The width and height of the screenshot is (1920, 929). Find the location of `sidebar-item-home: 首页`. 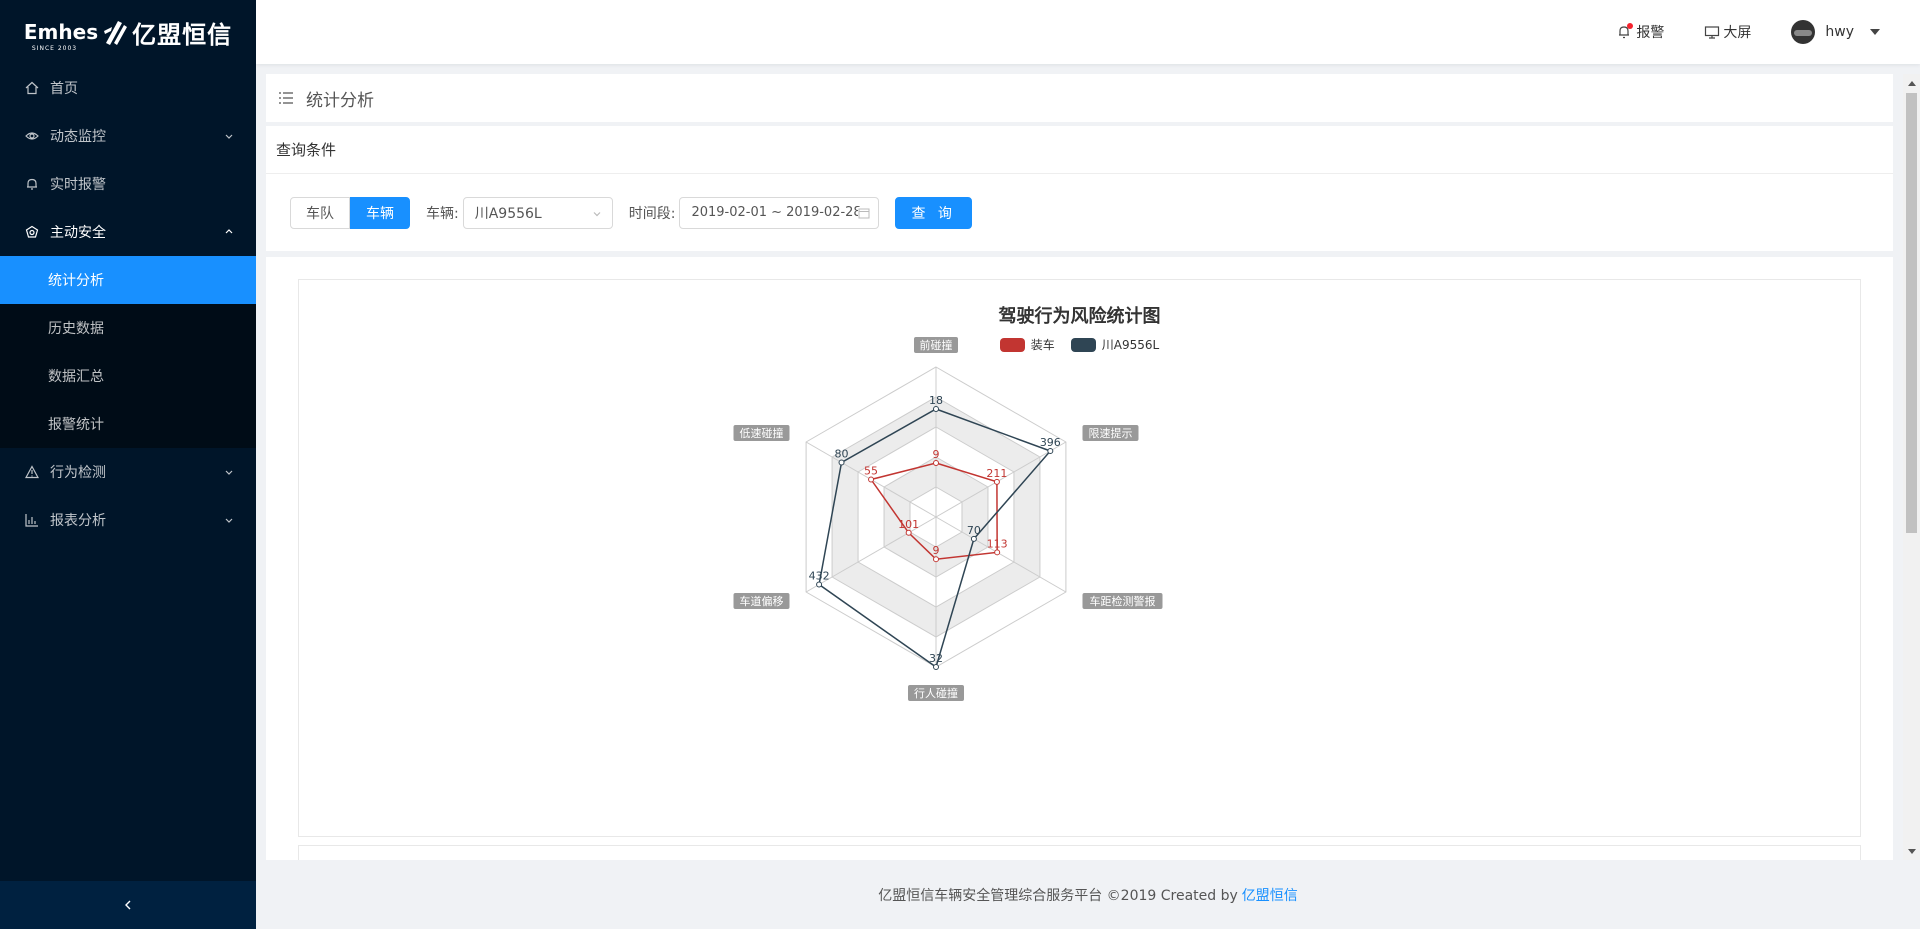

sidebar-item-home: 首页 is located at coordinates (128, 88).